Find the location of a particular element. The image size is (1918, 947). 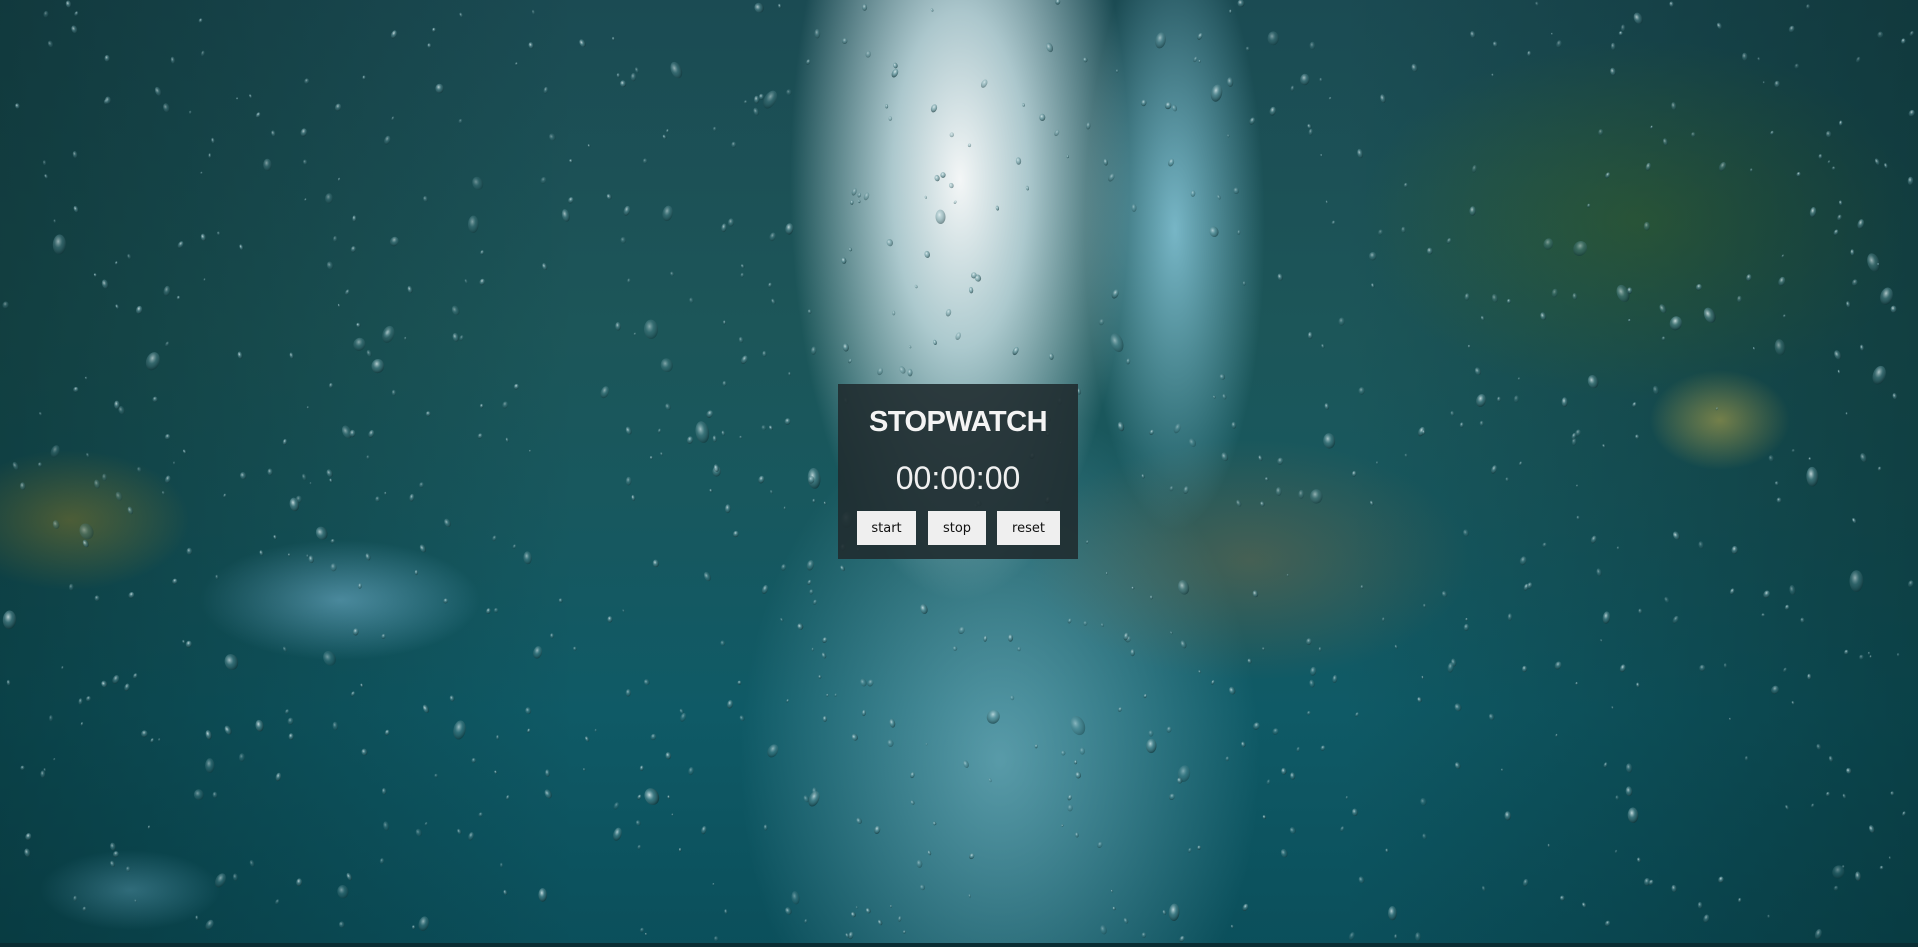

start-button: start is located at coordinates (886, 528).